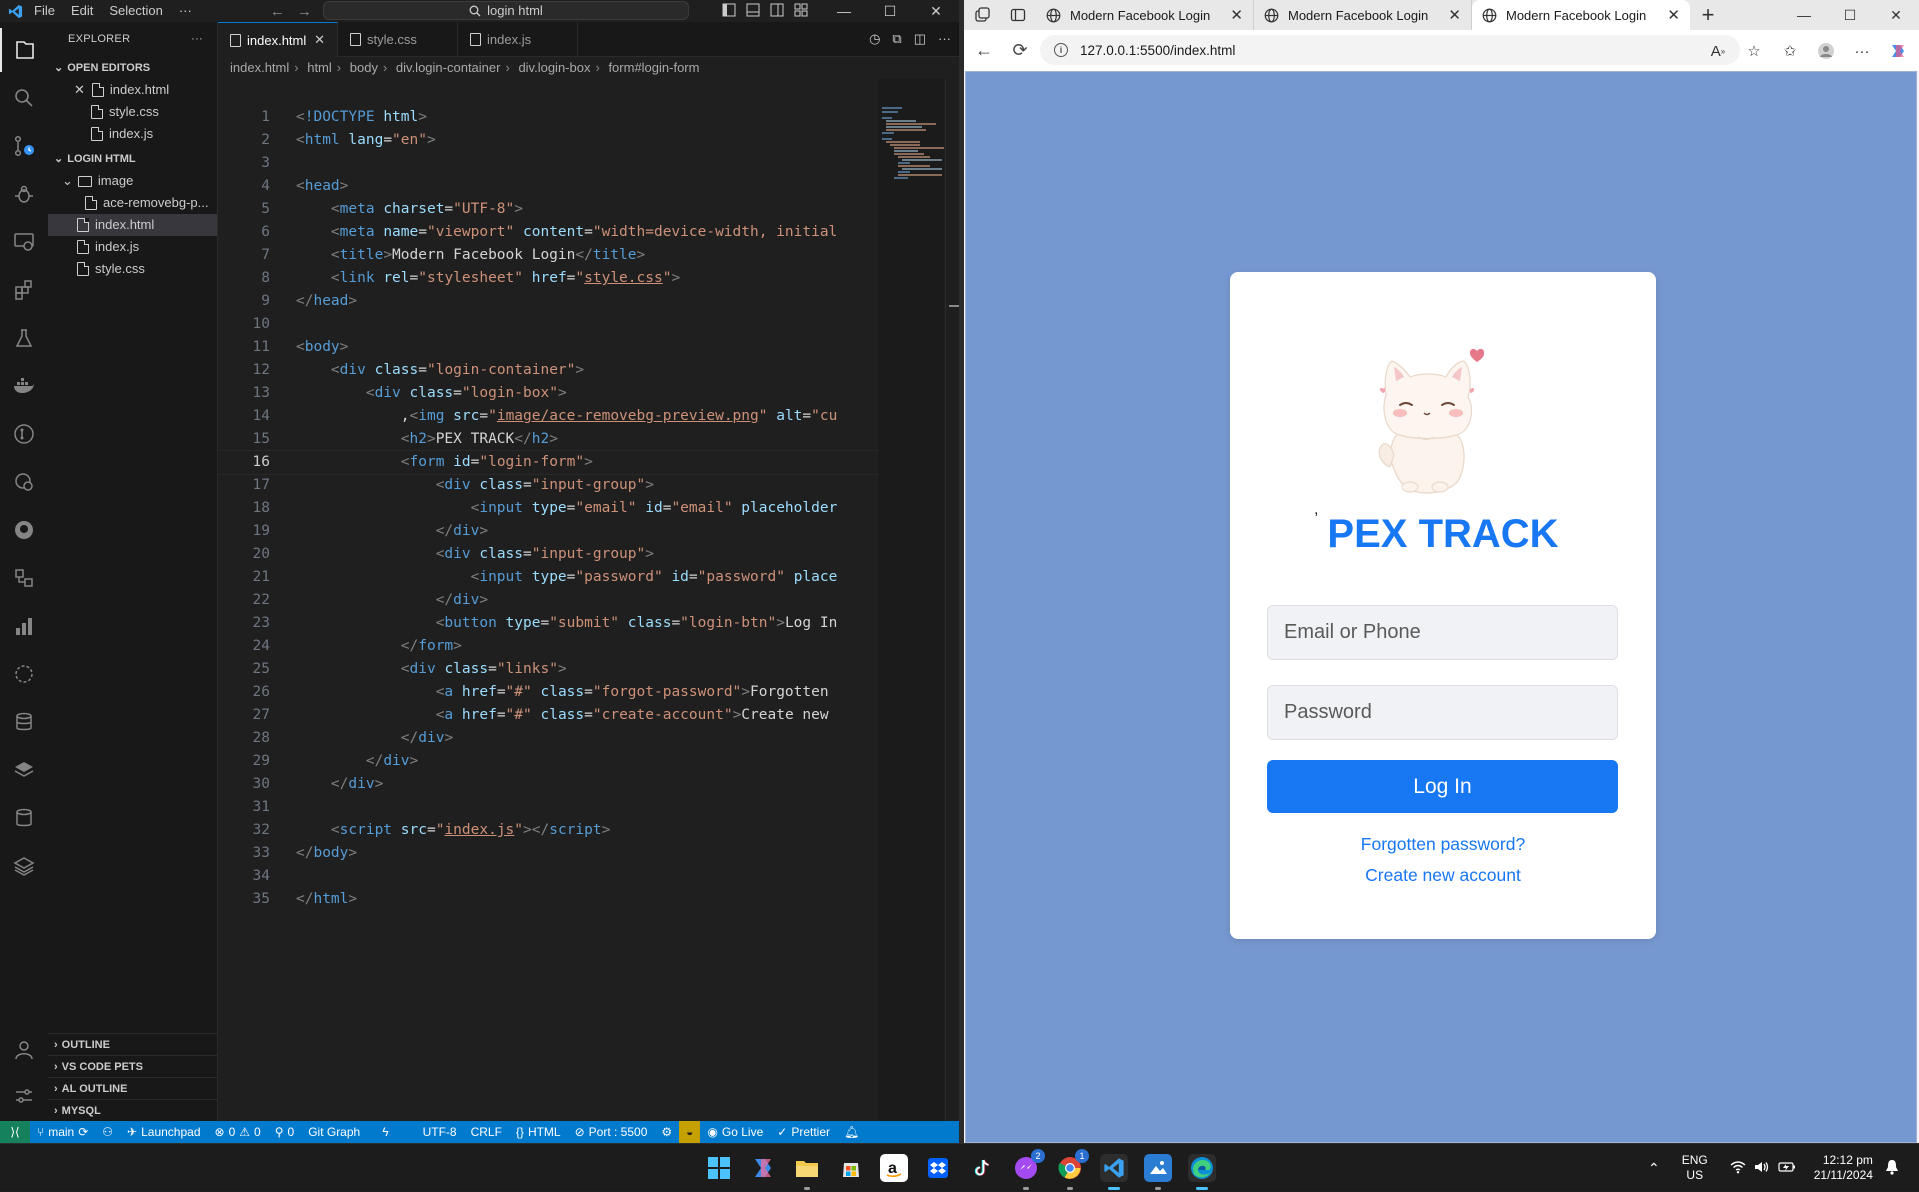  What do you see at coordinates (938, 1168) in the screenshot?
I see `dropbox-icon` at bounding box center [938, 1168].